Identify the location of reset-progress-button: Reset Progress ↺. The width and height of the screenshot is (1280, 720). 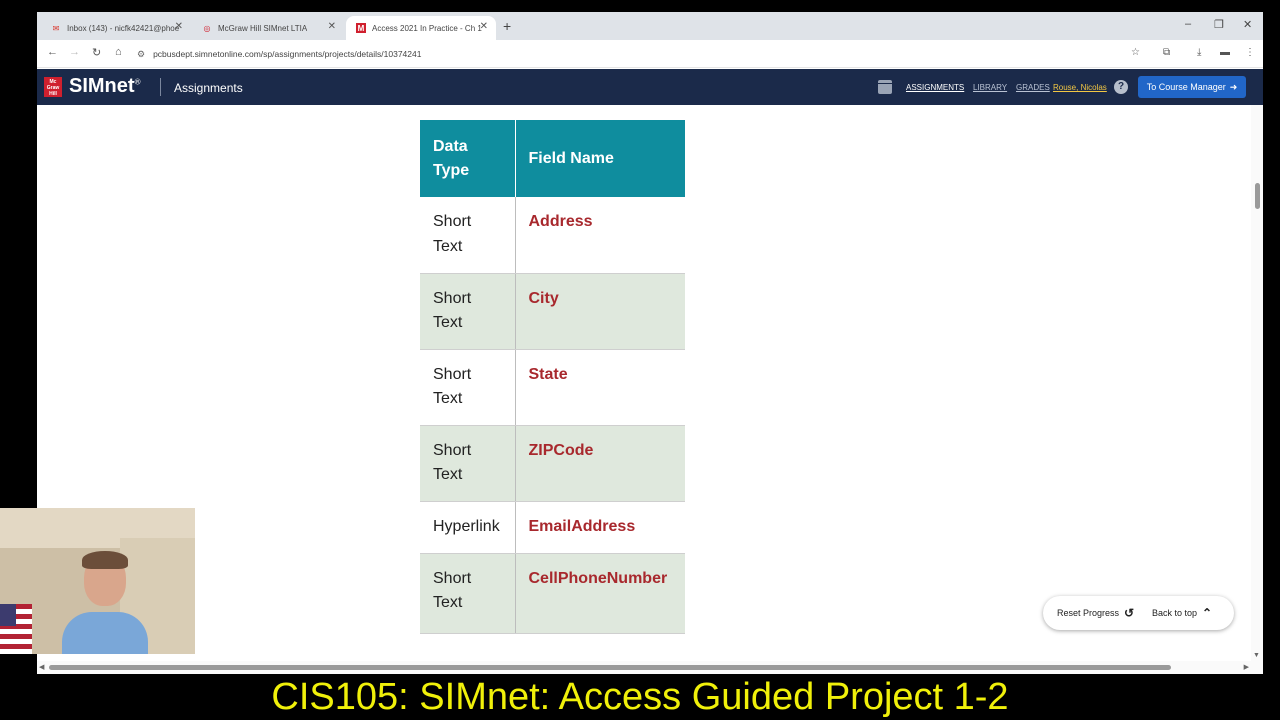
(1095, 613).